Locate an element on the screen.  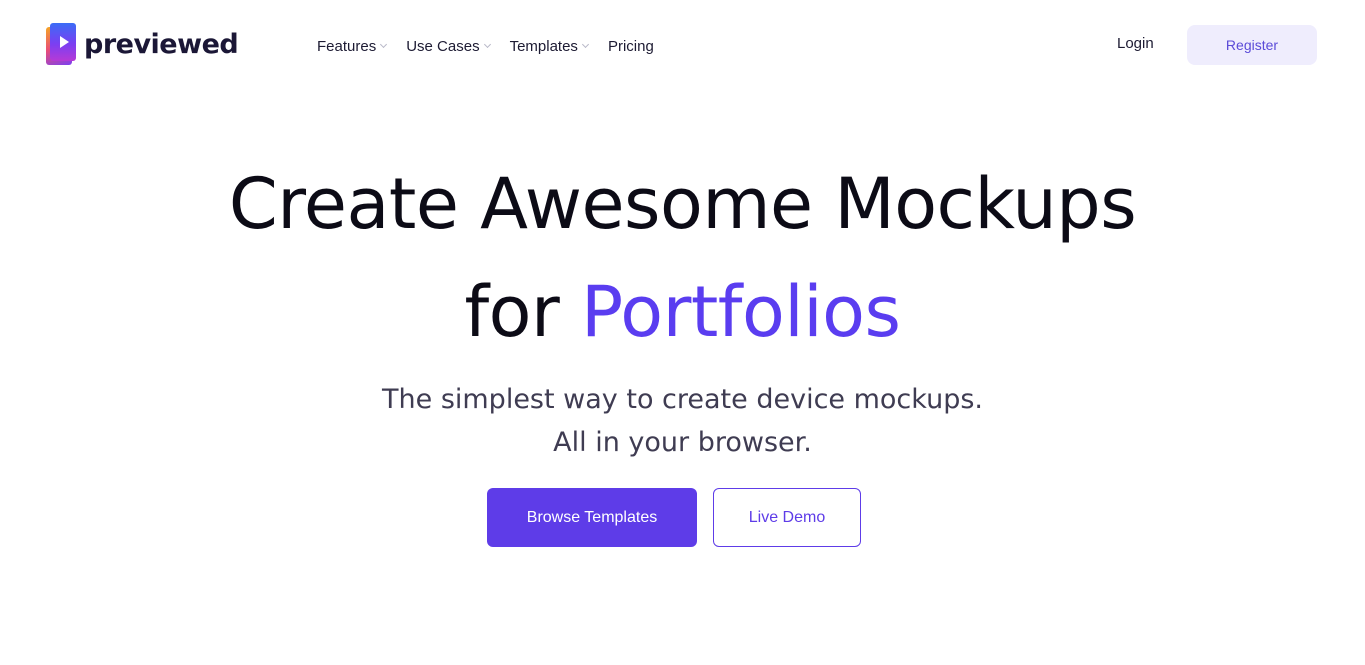
nav-item-pricing: Pricing is located at coordinates (631, 46).